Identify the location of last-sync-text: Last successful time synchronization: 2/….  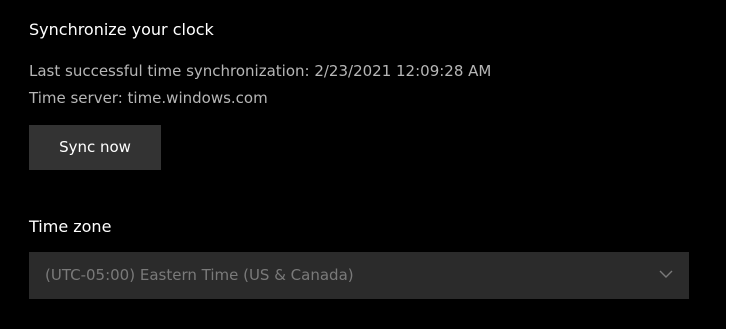
(260, 71).